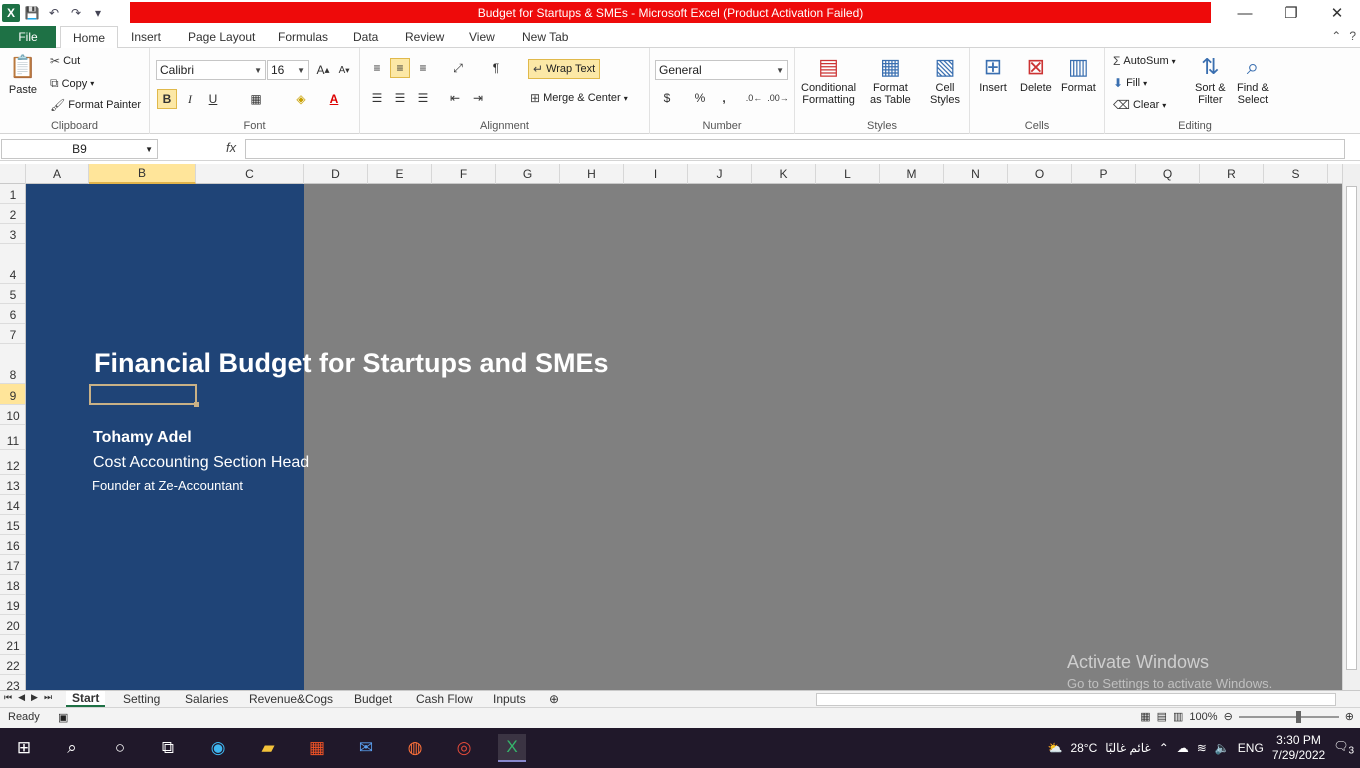  I want to click on customize-qat-icon: ▾, so click(98, 13).